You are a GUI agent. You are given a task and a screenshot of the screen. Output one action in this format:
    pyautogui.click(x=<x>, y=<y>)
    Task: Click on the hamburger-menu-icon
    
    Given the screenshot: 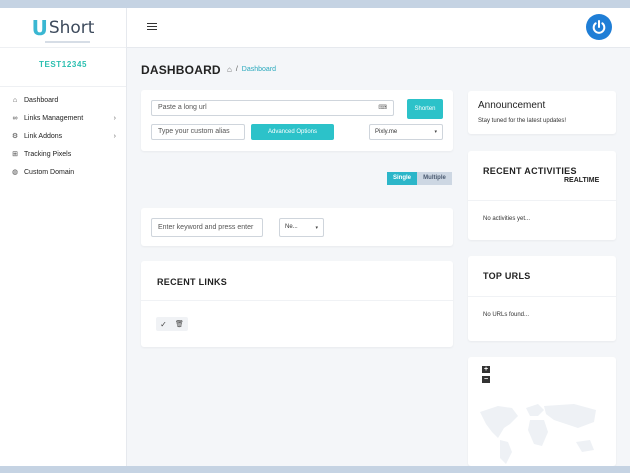 What is the action you would take?
    pyautogui.click(x=152, y=27)
    